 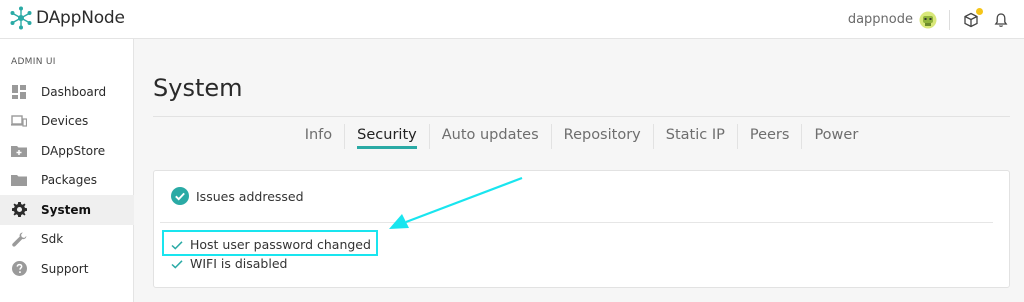 I want to click on sidebar-item-packages: Packages, so click(x=67, y=181).